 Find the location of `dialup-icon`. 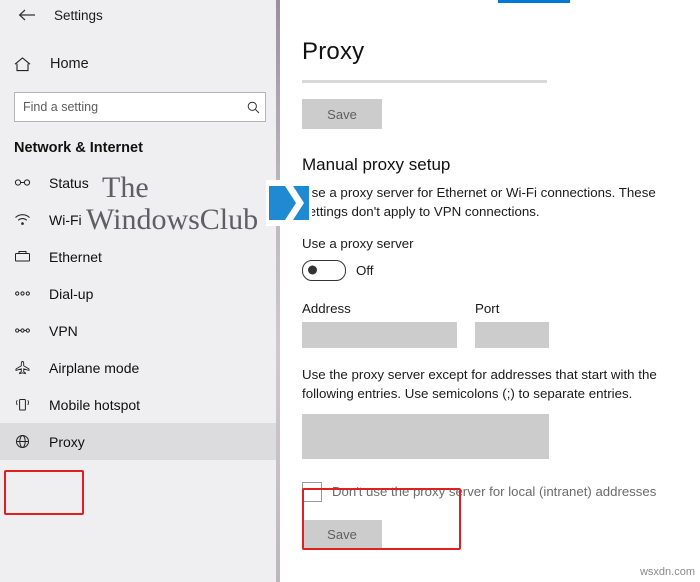

dialup-icon is located at coordinates (26, 293).